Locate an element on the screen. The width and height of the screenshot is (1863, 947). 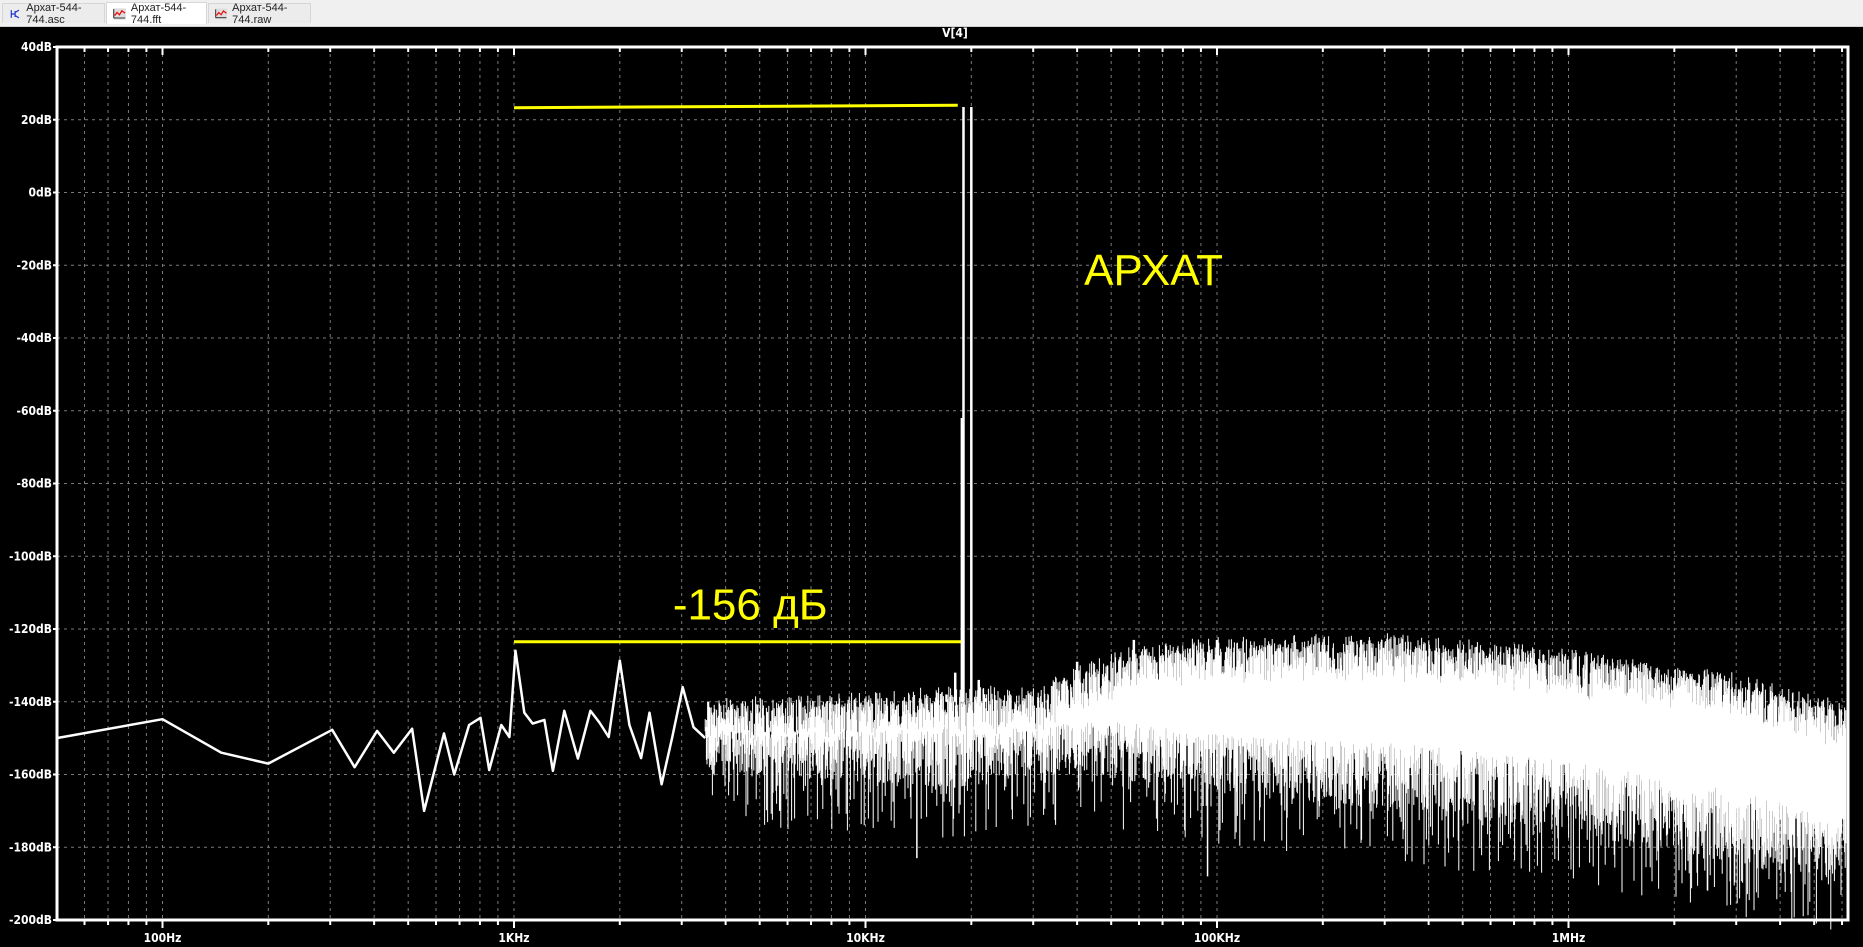
tab-asc: Архат-544-744.asc is located at coordinates (53, 13).